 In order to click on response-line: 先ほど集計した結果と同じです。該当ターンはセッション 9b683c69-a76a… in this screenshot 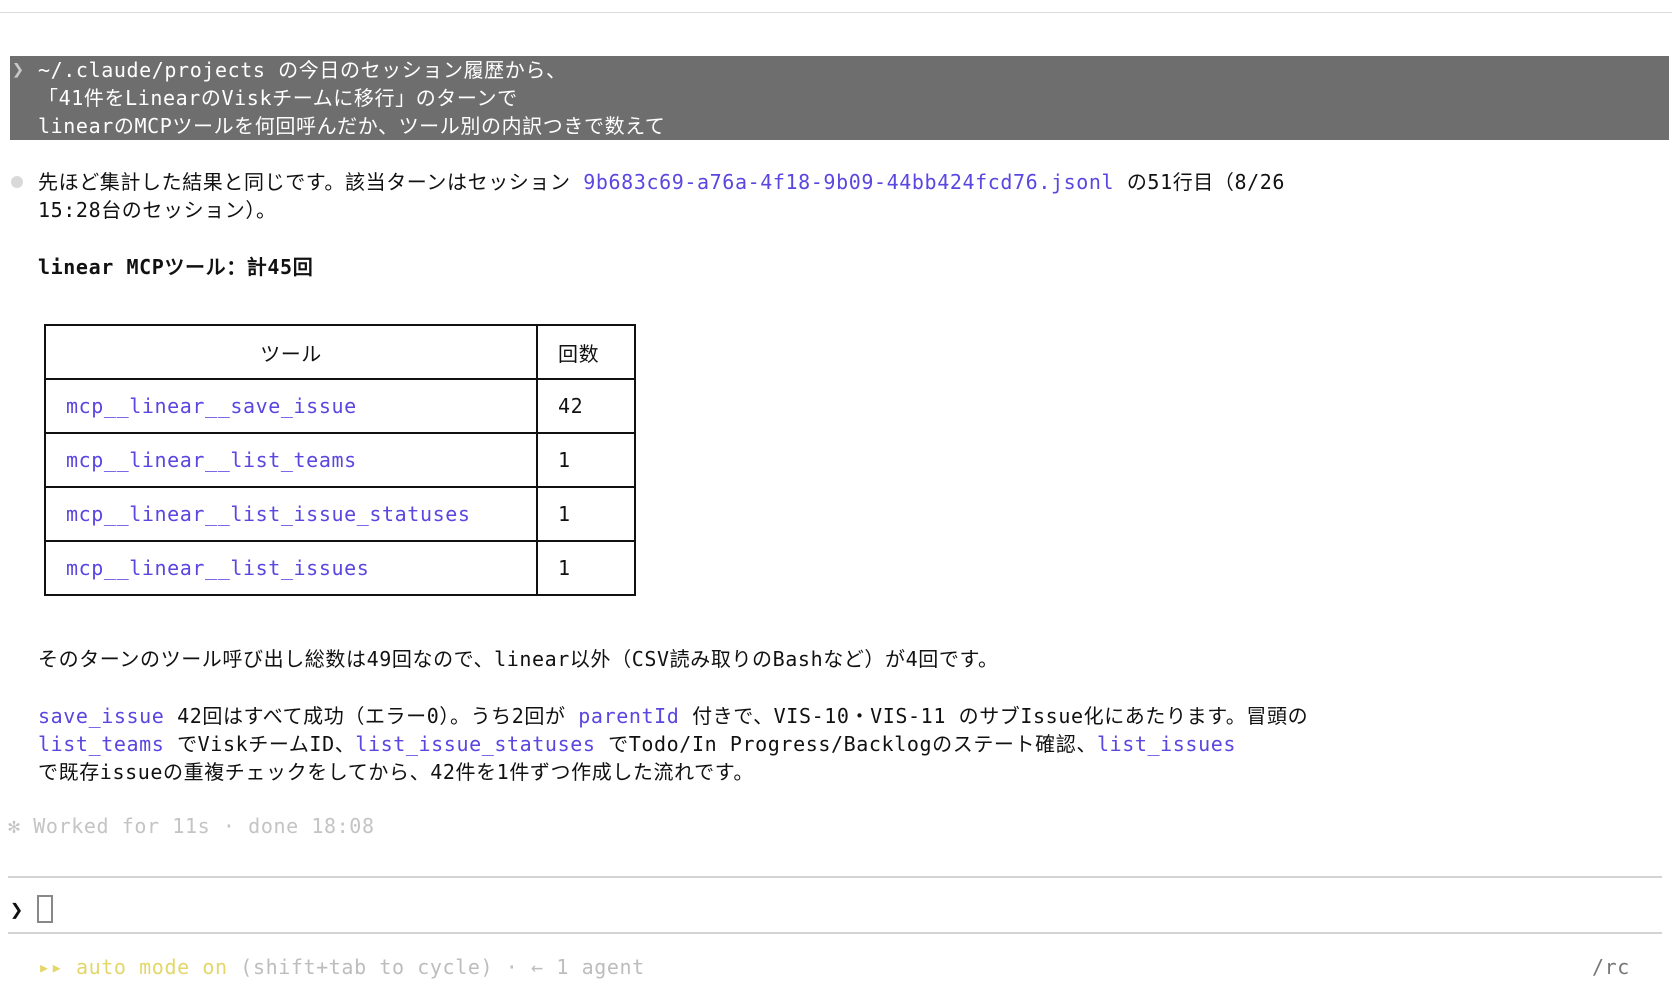, I will do `click(661, 182)`.